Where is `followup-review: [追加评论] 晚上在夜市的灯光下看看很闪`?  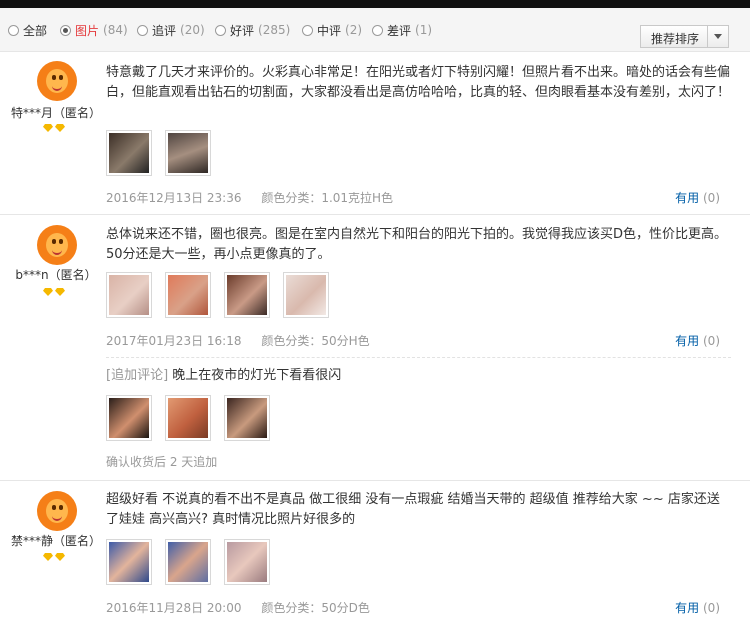
followup-review: [追加评论] 晚上在夜市的灯光下看看很闪 is located at coordinates (418, 376).